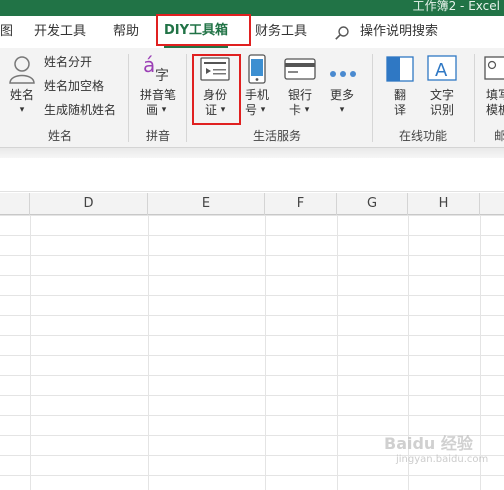 This screenshot has height=490, width=504. What do you see at coordinates (494, 71) in the screenshot?
I see `fill-template-icon` at bounding box center [494, 71].